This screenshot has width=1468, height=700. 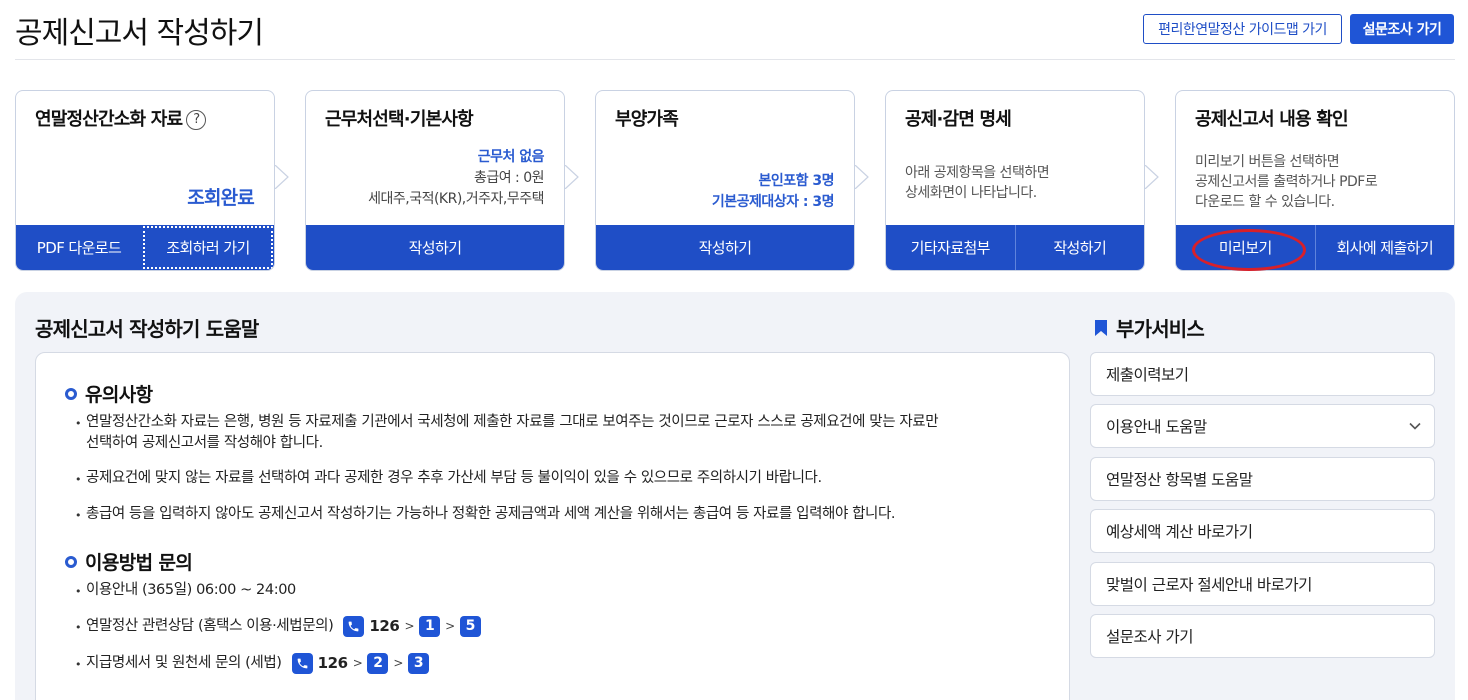 What do you see at coordinates (378, 663) in the screenshot?
I see `menu-key: 2` at bounding box center [378, 663].